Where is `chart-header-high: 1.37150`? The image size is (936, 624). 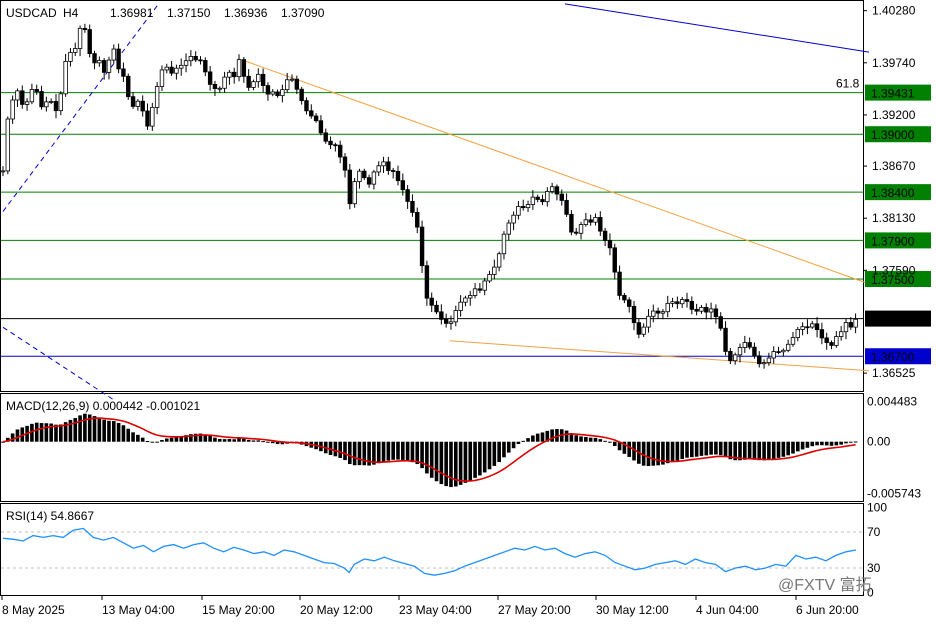
chart-header-high: 1.37150 is located at coordinates (189, 13).